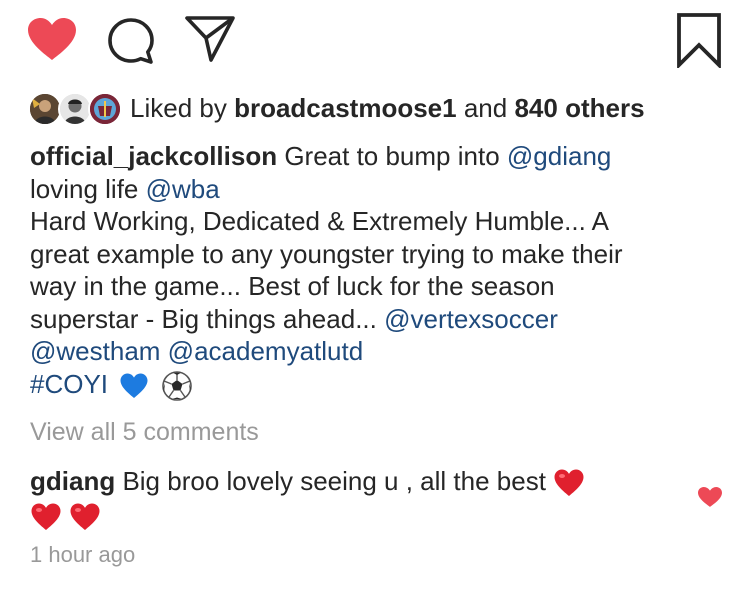  What do you see at coordinates (375, 40) in the screenshot?
I see `post-action-bar` at bounding box center [375, 40].